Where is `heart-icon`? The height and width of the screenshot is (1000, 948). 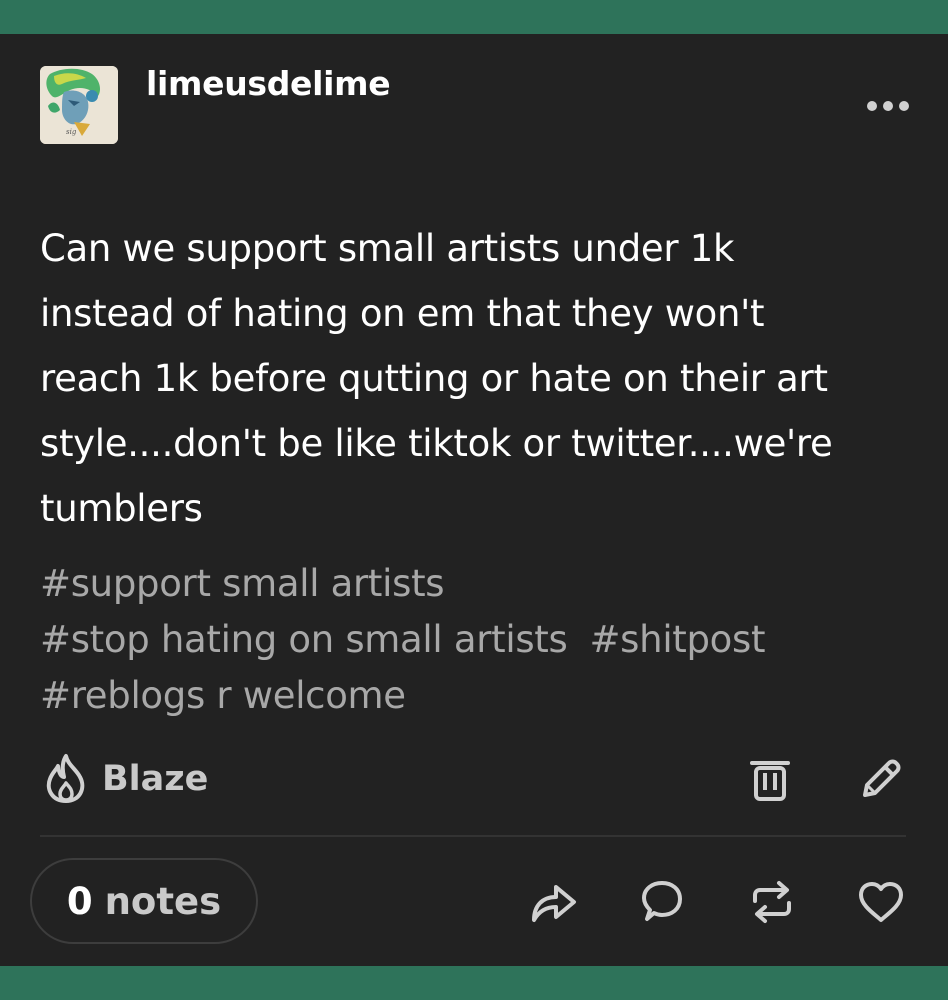 heart-icon is located at coordinates (881, 902).